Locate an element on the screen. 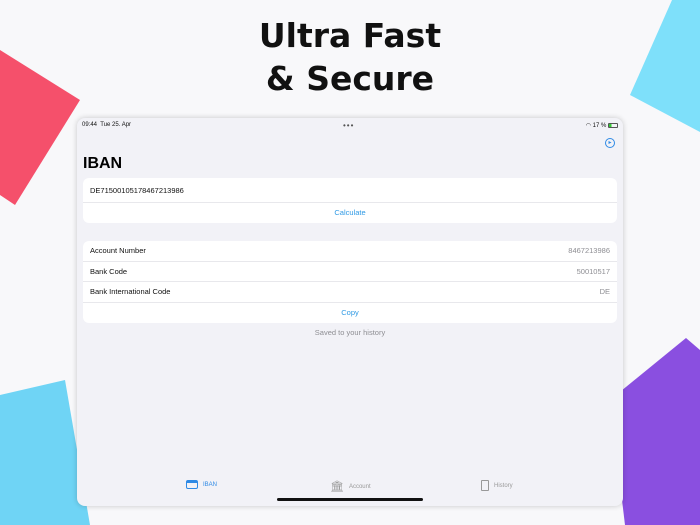  calculate-button: Calculate is located at coordinates (350, 213).